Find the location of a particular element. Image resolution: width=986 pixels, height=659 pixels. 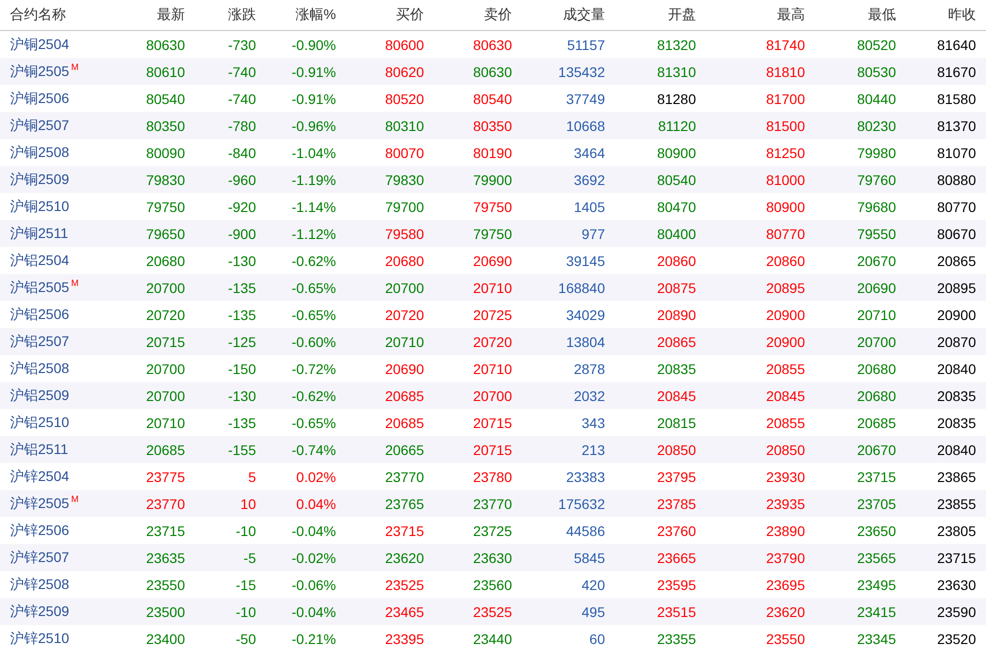

table-cell: -0.90% is located at coordinates (314, 44).